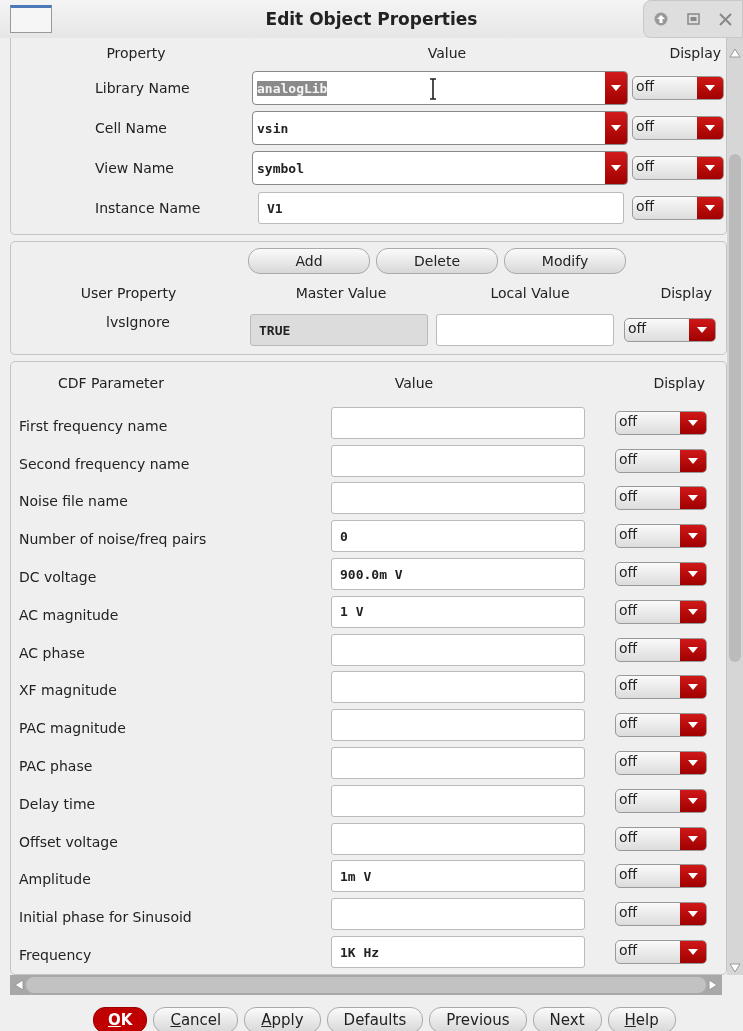  Describe the element at coordinates (111, 383) in the screenshot. I see `column-header: CDF Parameter` at that location.